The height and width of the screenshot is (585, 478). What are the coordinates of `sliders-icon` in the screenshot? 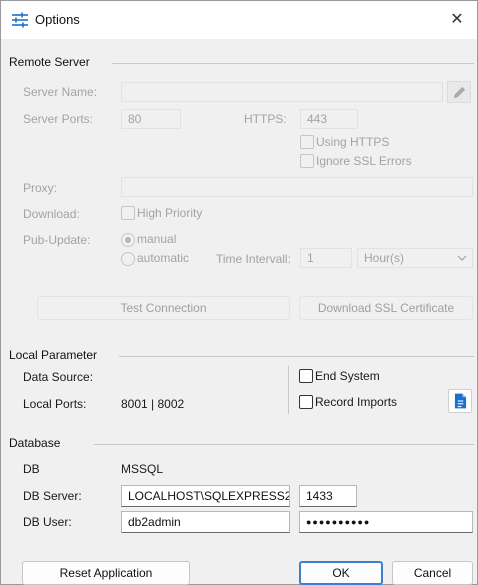 It's located at (20, 20).